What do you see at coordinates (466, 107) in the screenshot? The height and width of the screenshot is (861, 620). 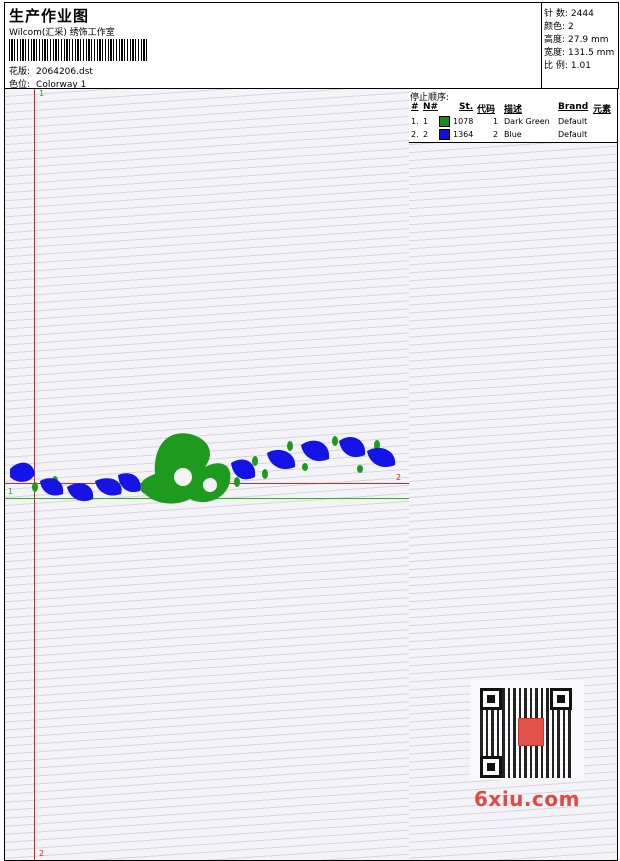 I see `col-header-stitches: St.` at bounding box center [466, 107].